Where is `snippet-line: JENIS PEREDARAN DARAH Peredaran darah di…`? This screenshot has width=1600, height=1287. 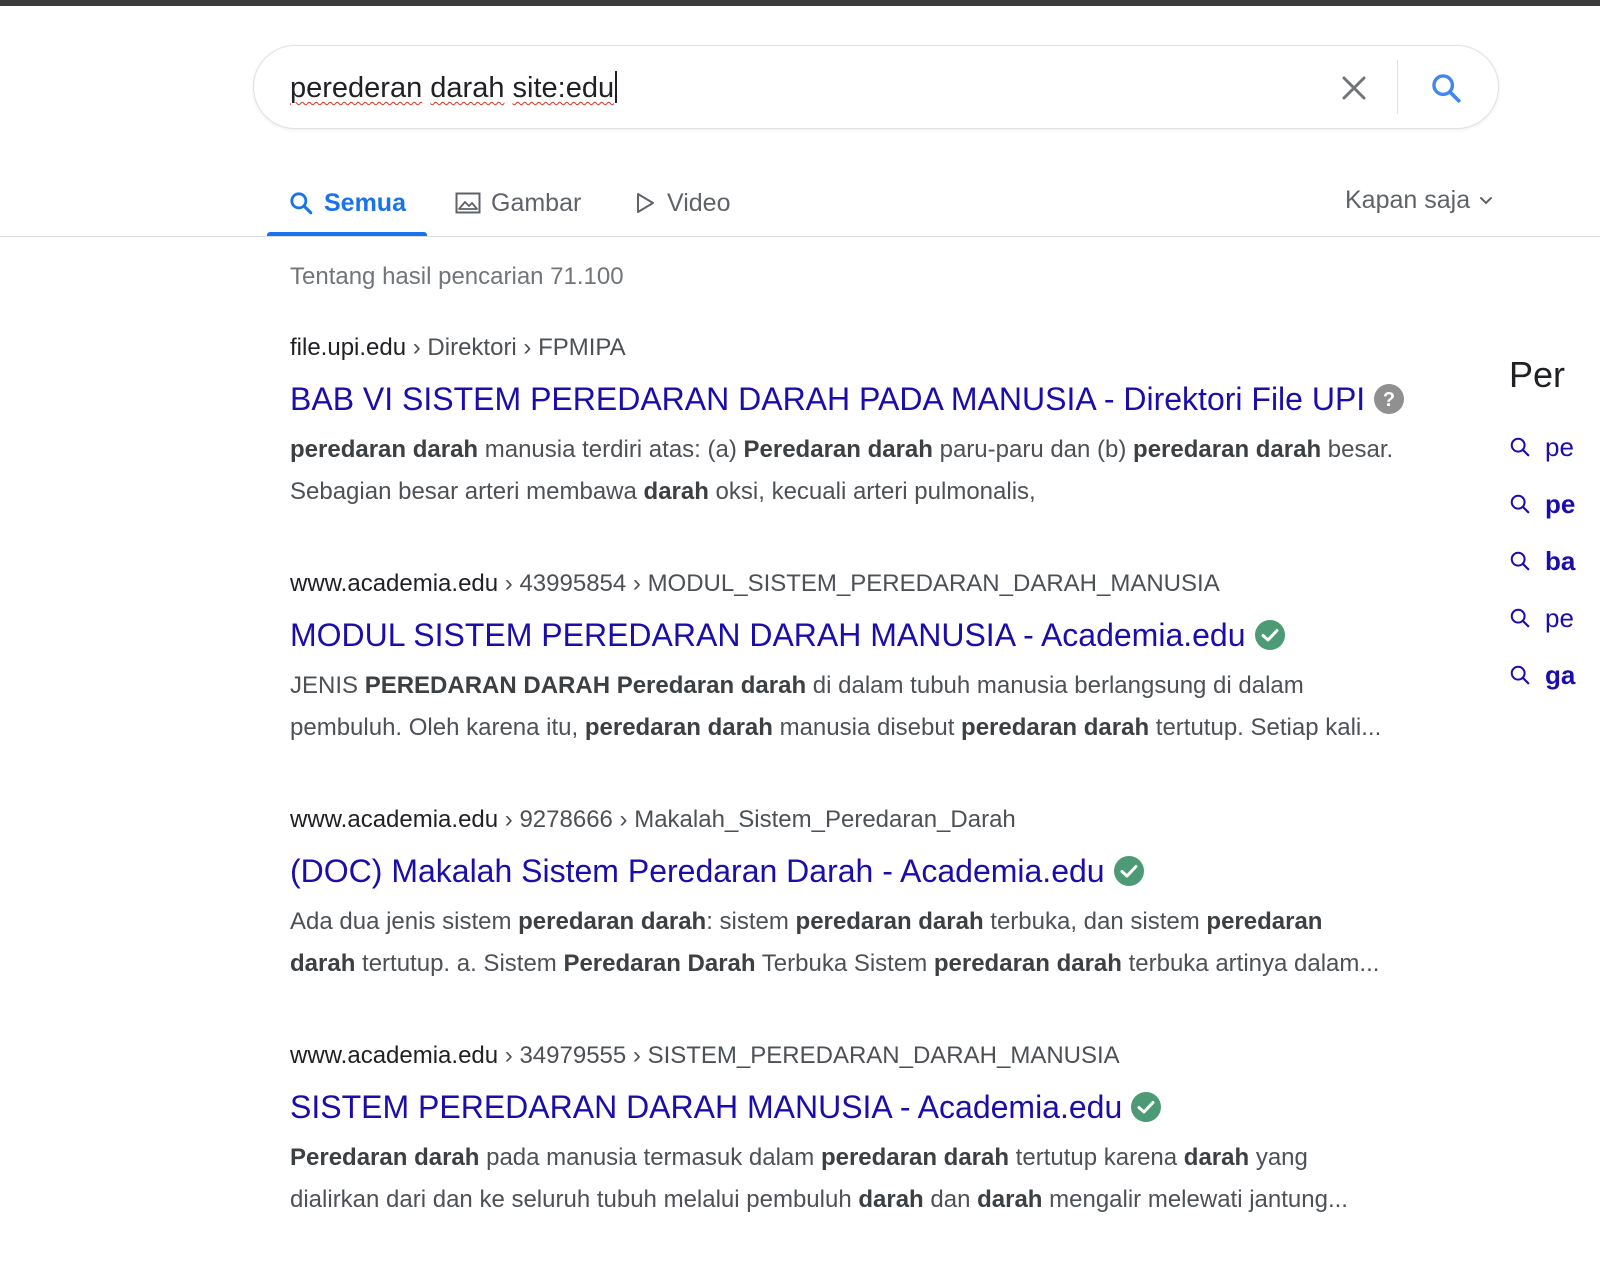 snippet-line: JENIS PEREDARAN DARAH Peredaran darah di… is located at coordinates (882, 686).